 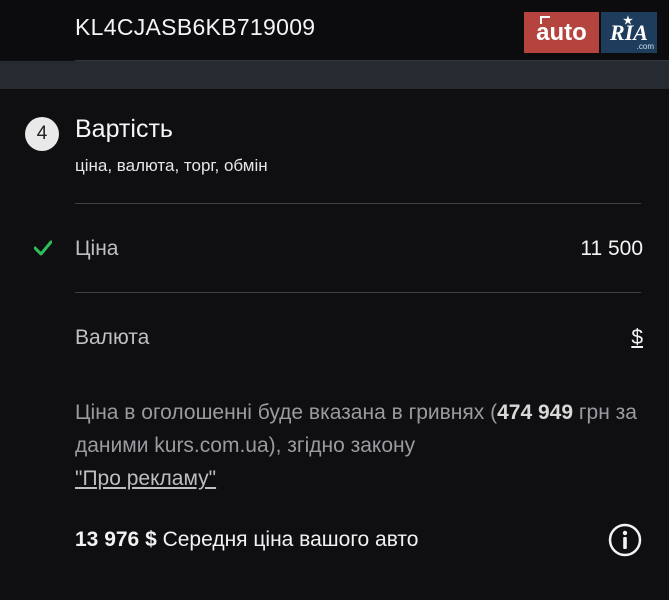 What do you see at coordinates (42, 134) in the screenshot?
I see `step-number-badge: 4` at bounding box center [42, 134].